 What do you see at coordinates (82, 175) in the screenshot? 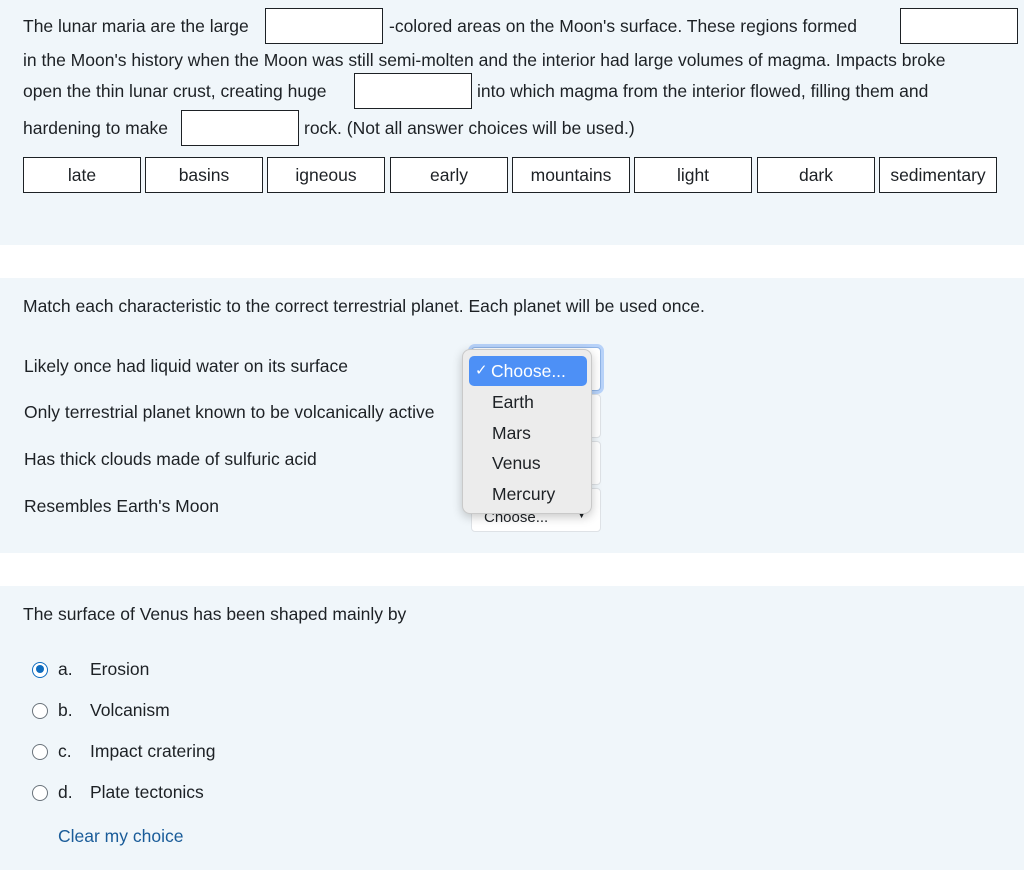
I see `drag-choice-late: late` at bounding box center [82, 175].